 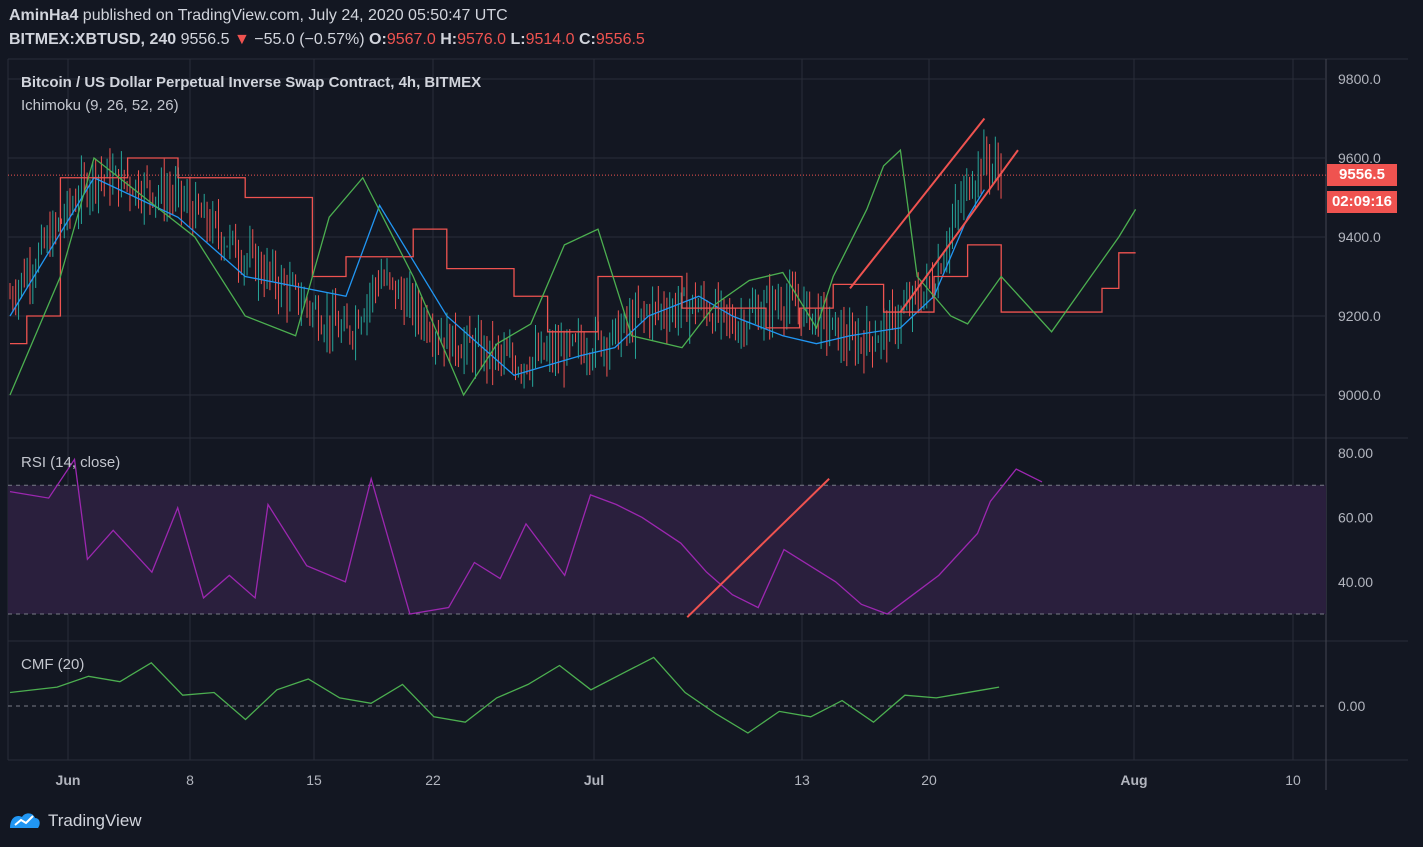 I want to click on price-tick-label: 9000.0, so click(x=1359, y=395).